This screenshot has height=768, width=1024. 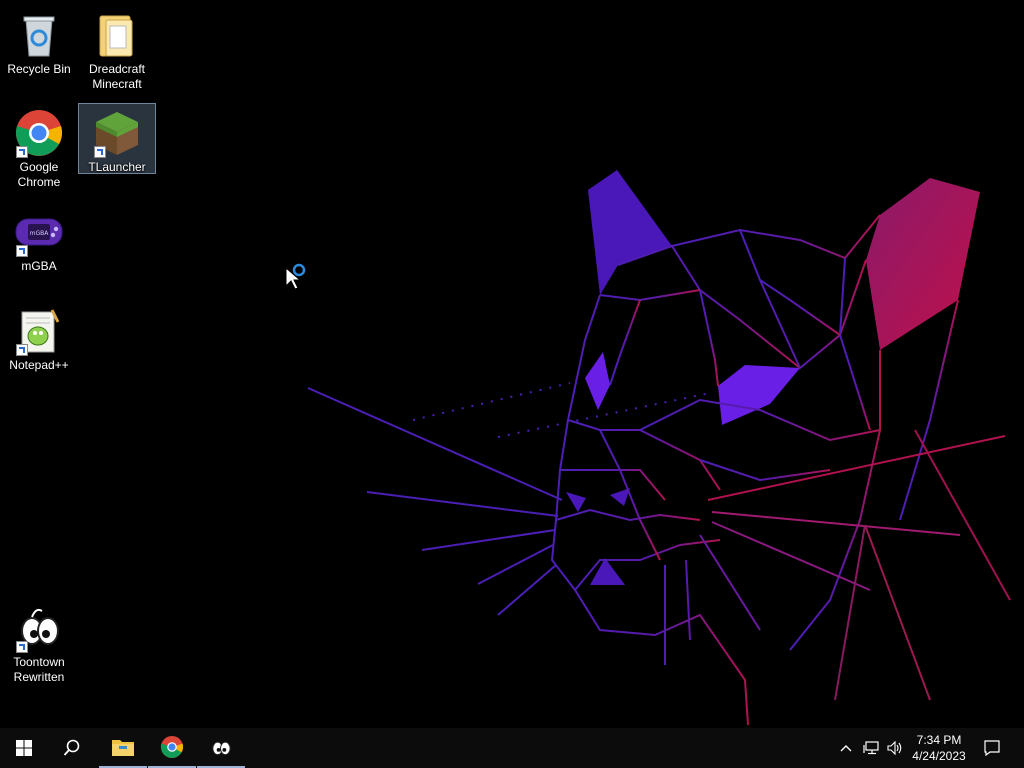 I want to click on taskbar-chrome, so click(x=172, y=748).